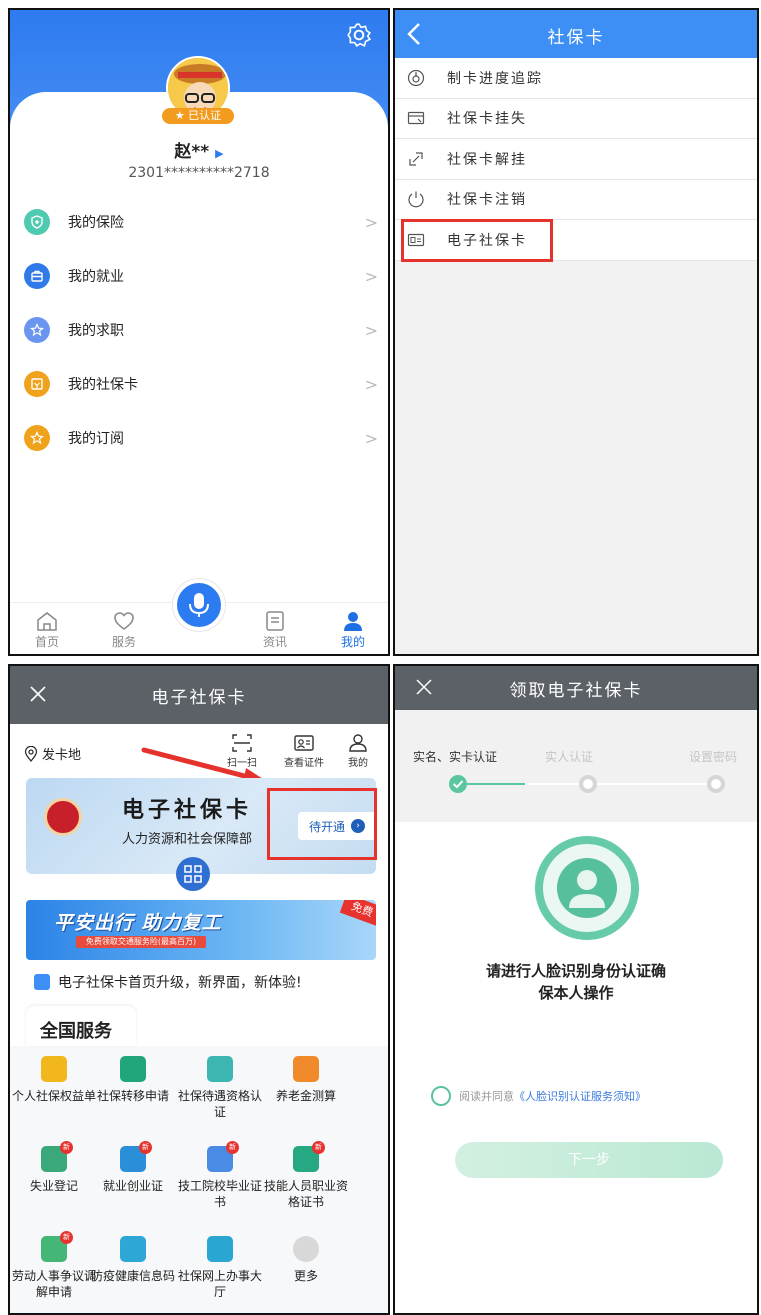  What do you see at coordinates (576, 200) in the screenshot?
I see `card-menu-item-cancel: 社保卡注销` at bounding box center [576, 200].